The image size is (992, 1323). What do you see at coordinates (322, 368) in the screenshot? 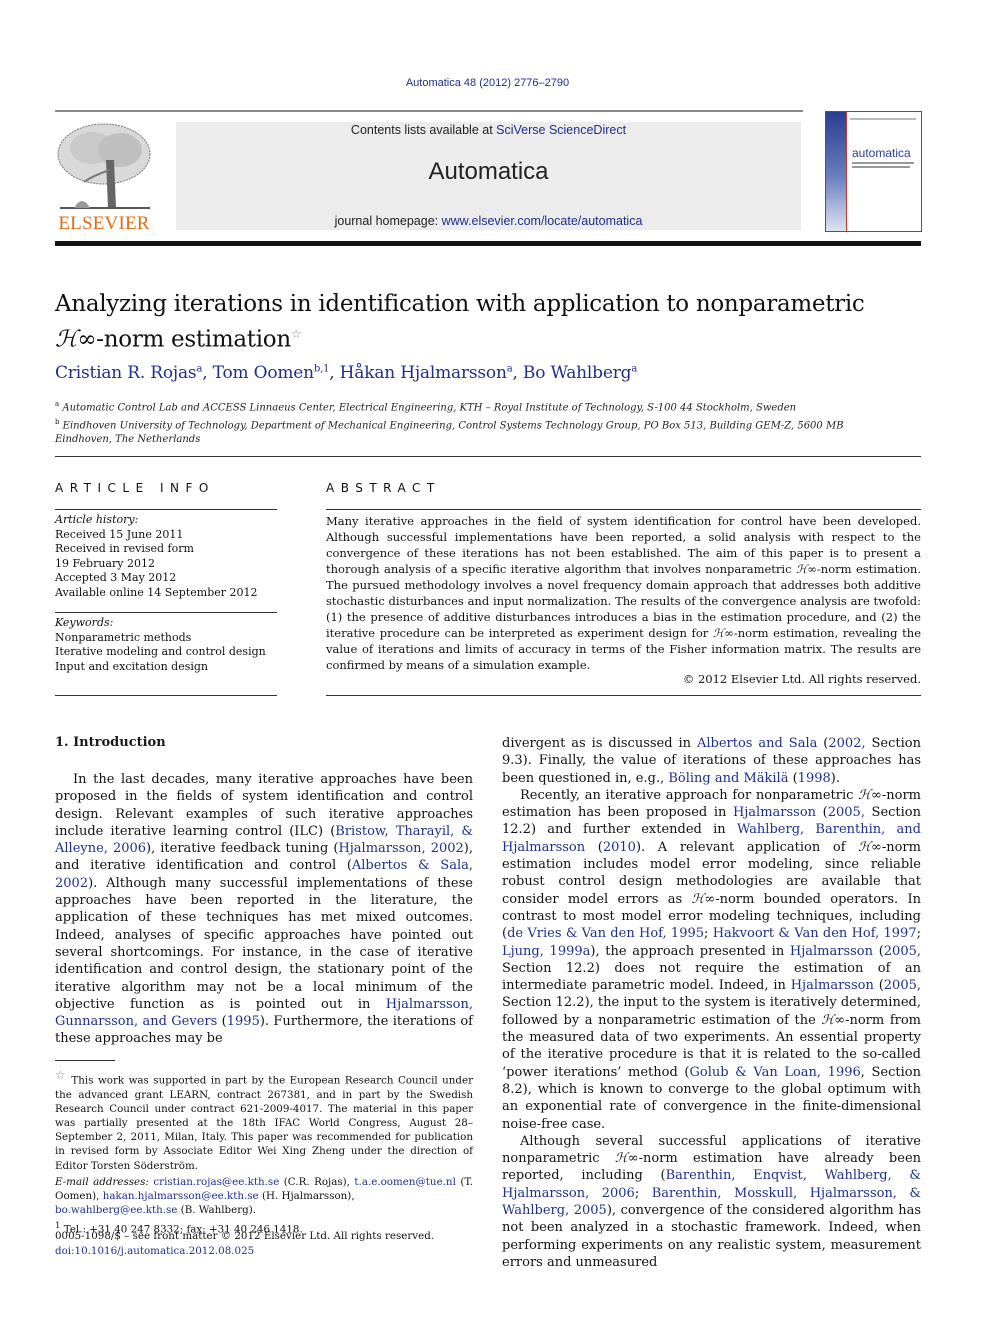
I see `author-affil-mark: b,1` at bounding box center [322, 368].